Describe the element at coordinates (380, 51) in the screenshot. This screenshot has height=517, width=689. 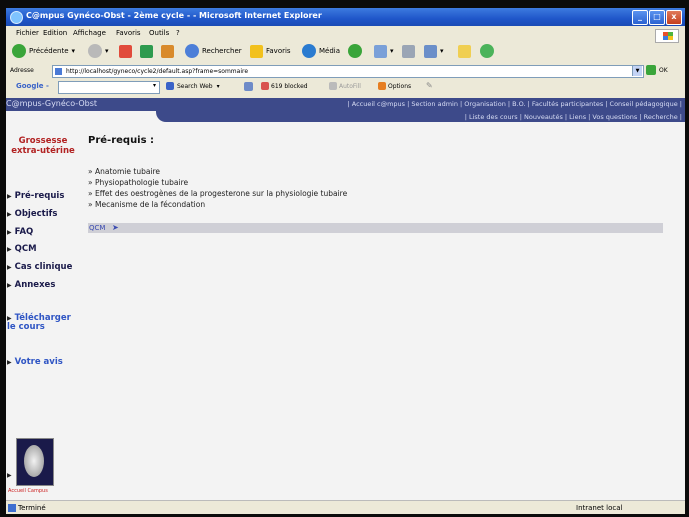
I see `mail-icon` at that location.